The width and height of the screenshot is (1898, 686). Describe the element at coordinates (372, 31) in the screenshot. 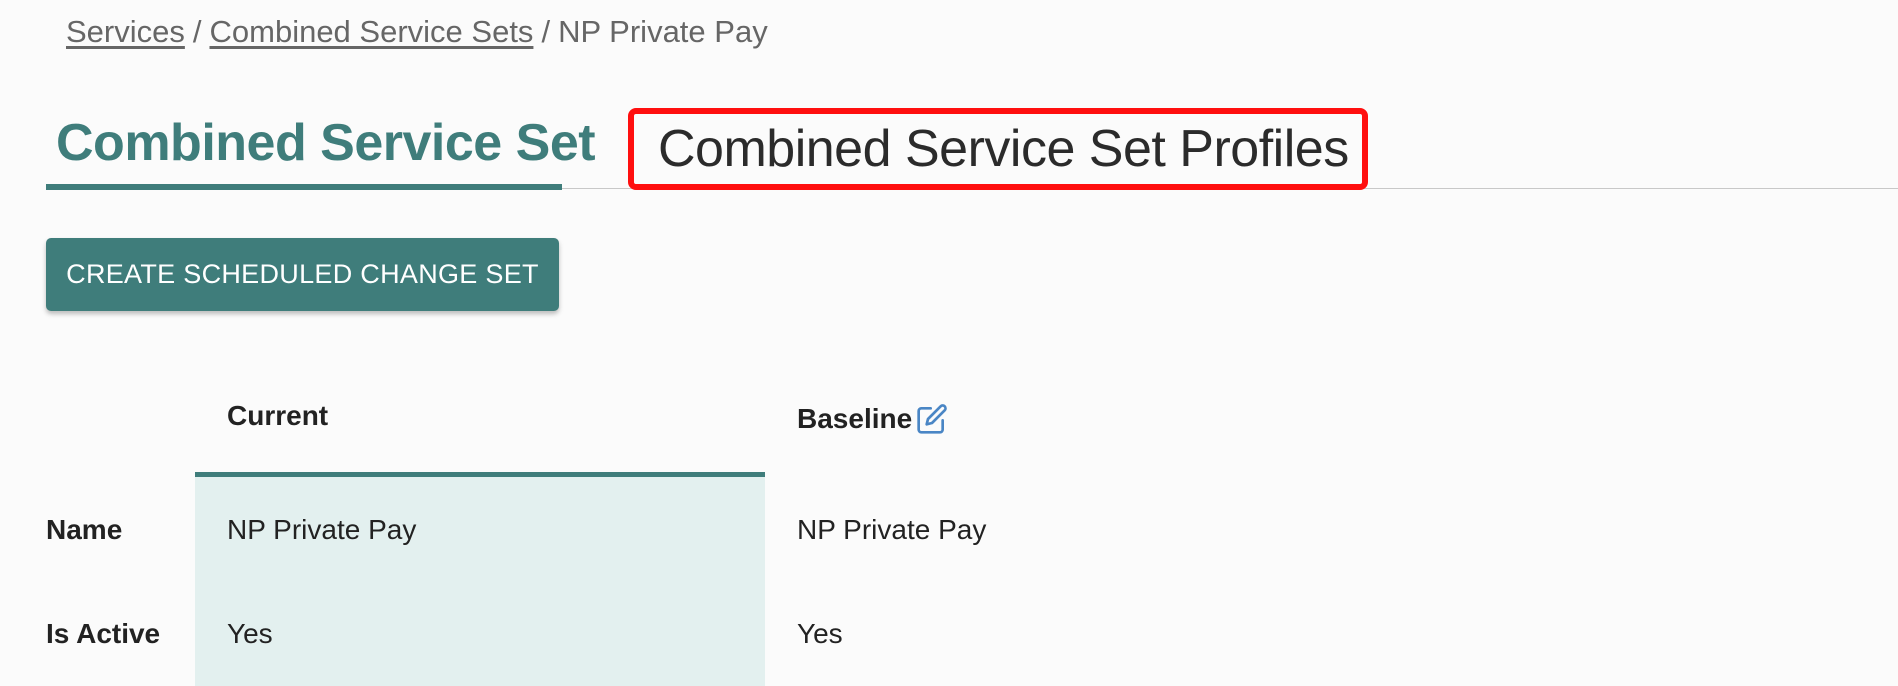

I see `breadcrumb-link-combined-service-sets: Combined Service Sets` at that location.